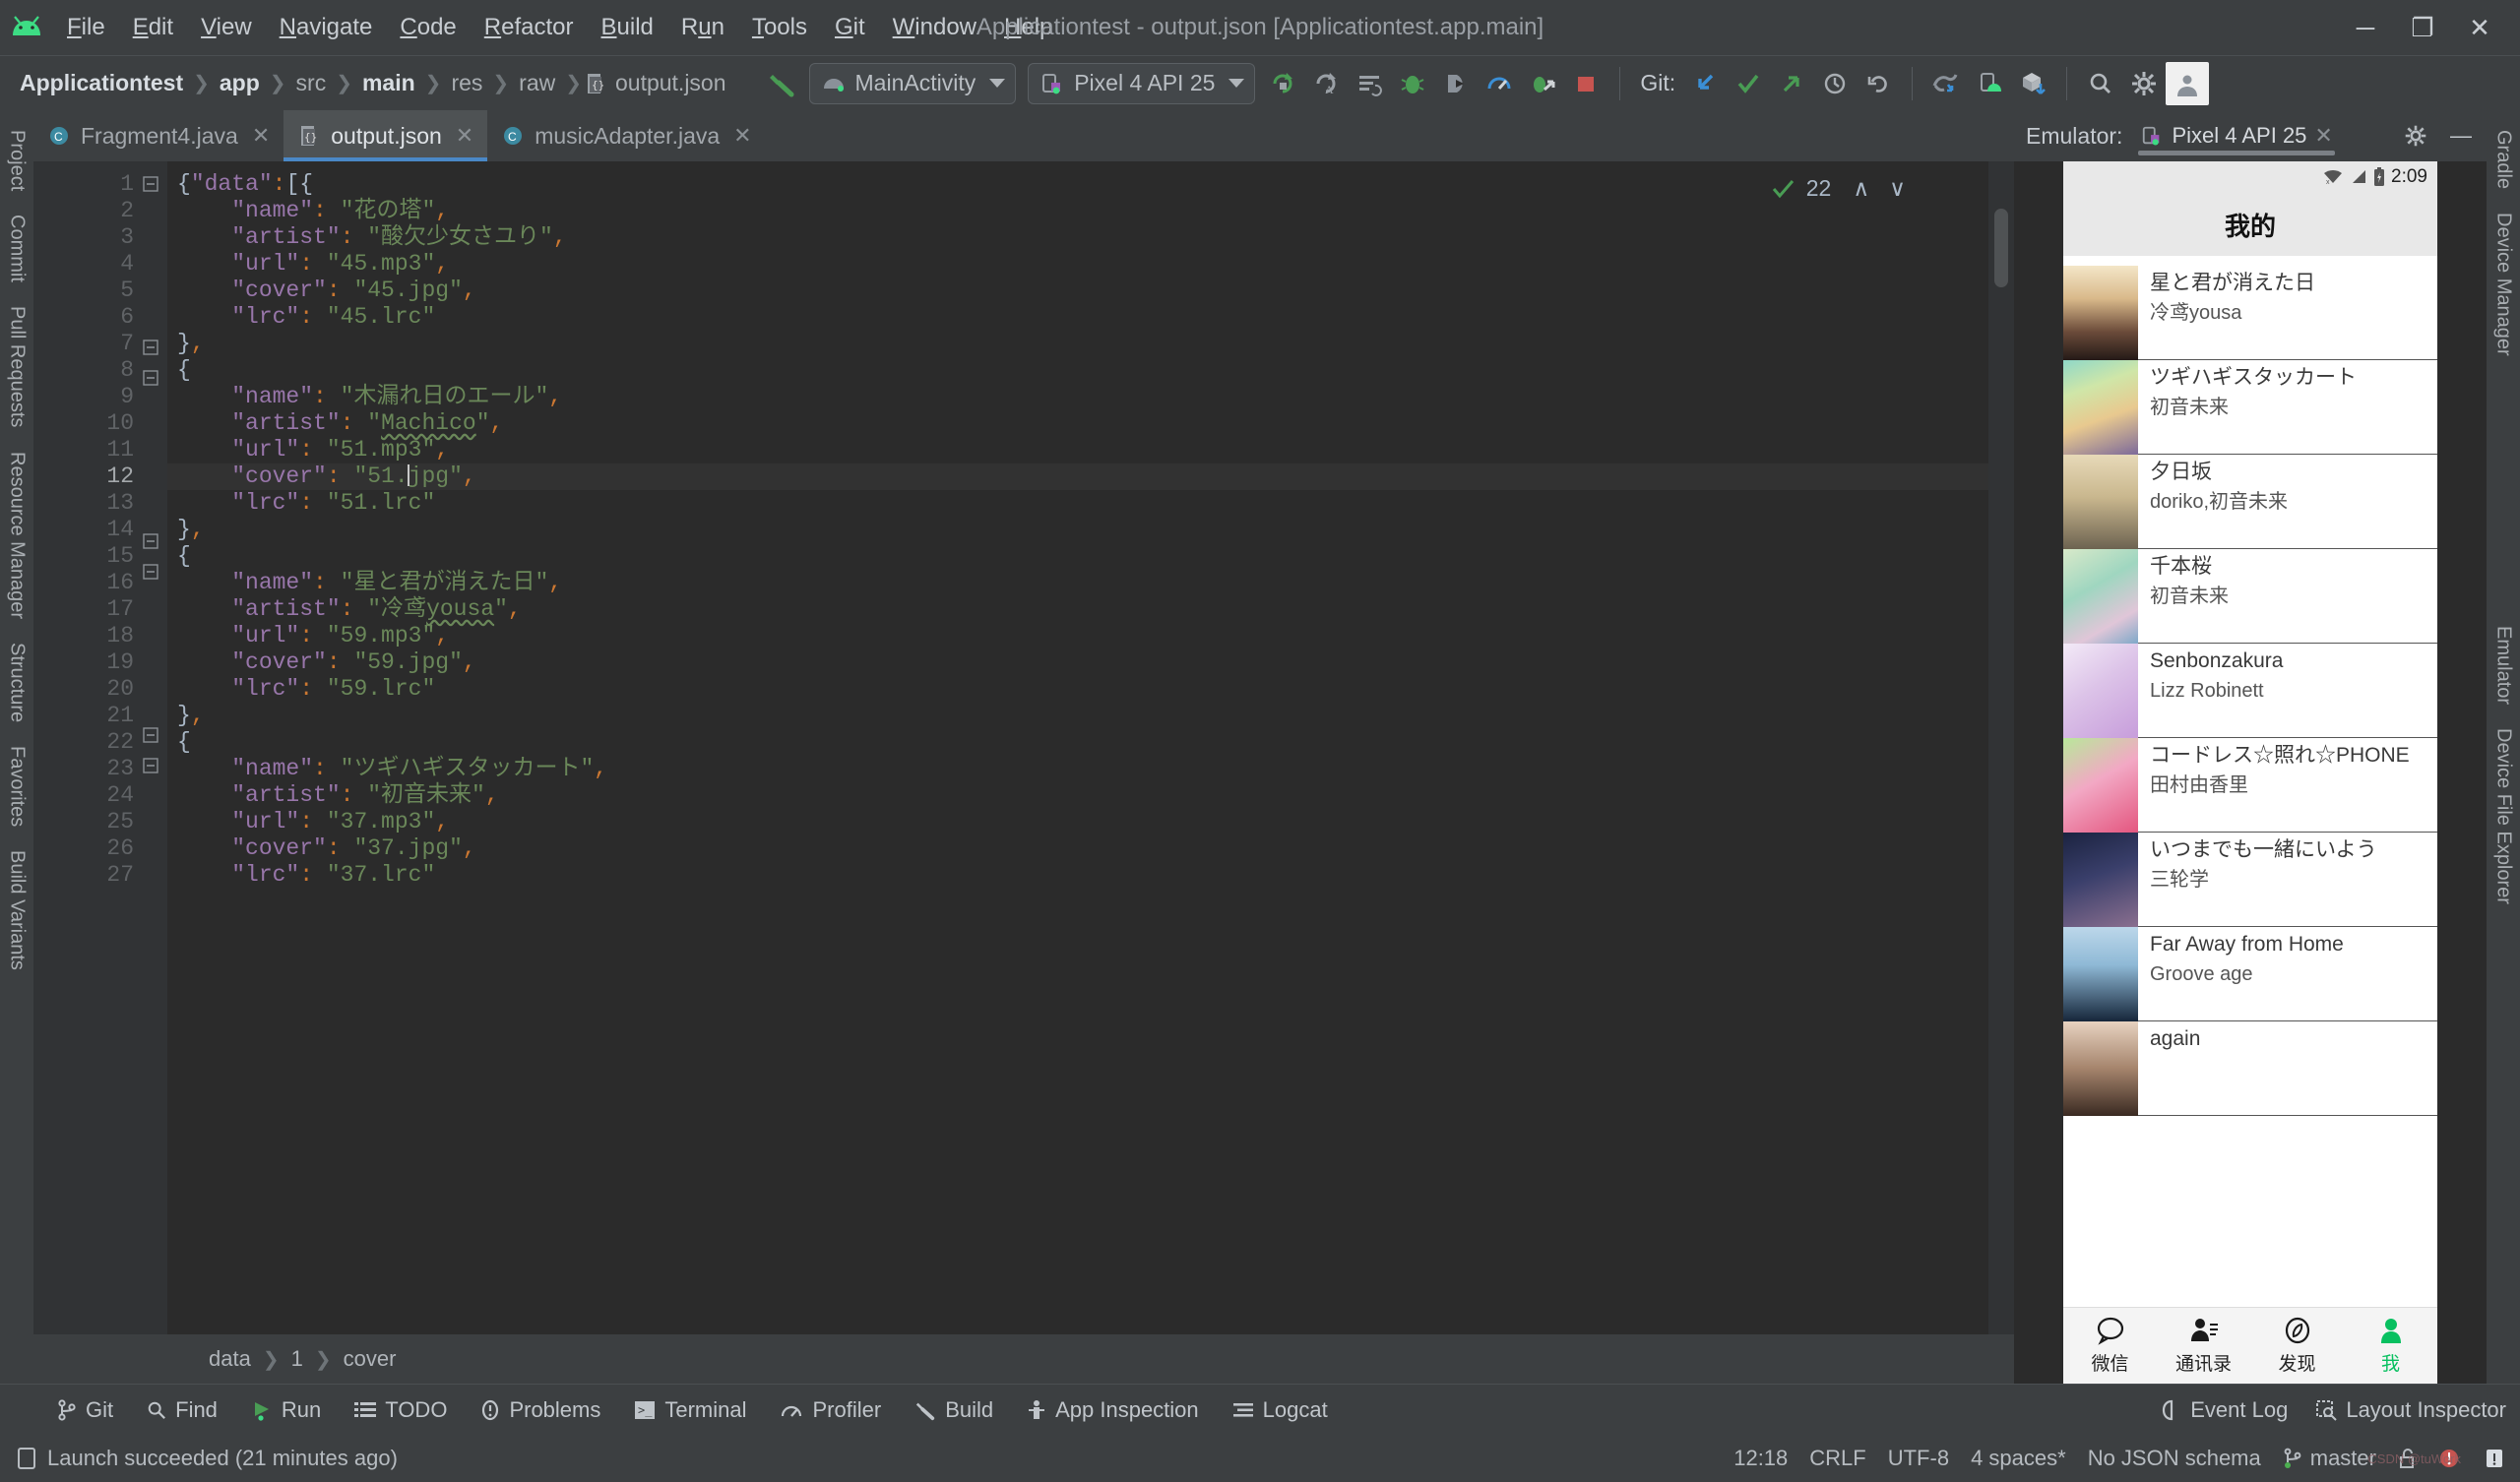 This screenshot has height=1482, width=2520. What do you see at coordinates (627, 27) in the screenshot?
I see `menu-build: Build` at bounding box center [627, 27].